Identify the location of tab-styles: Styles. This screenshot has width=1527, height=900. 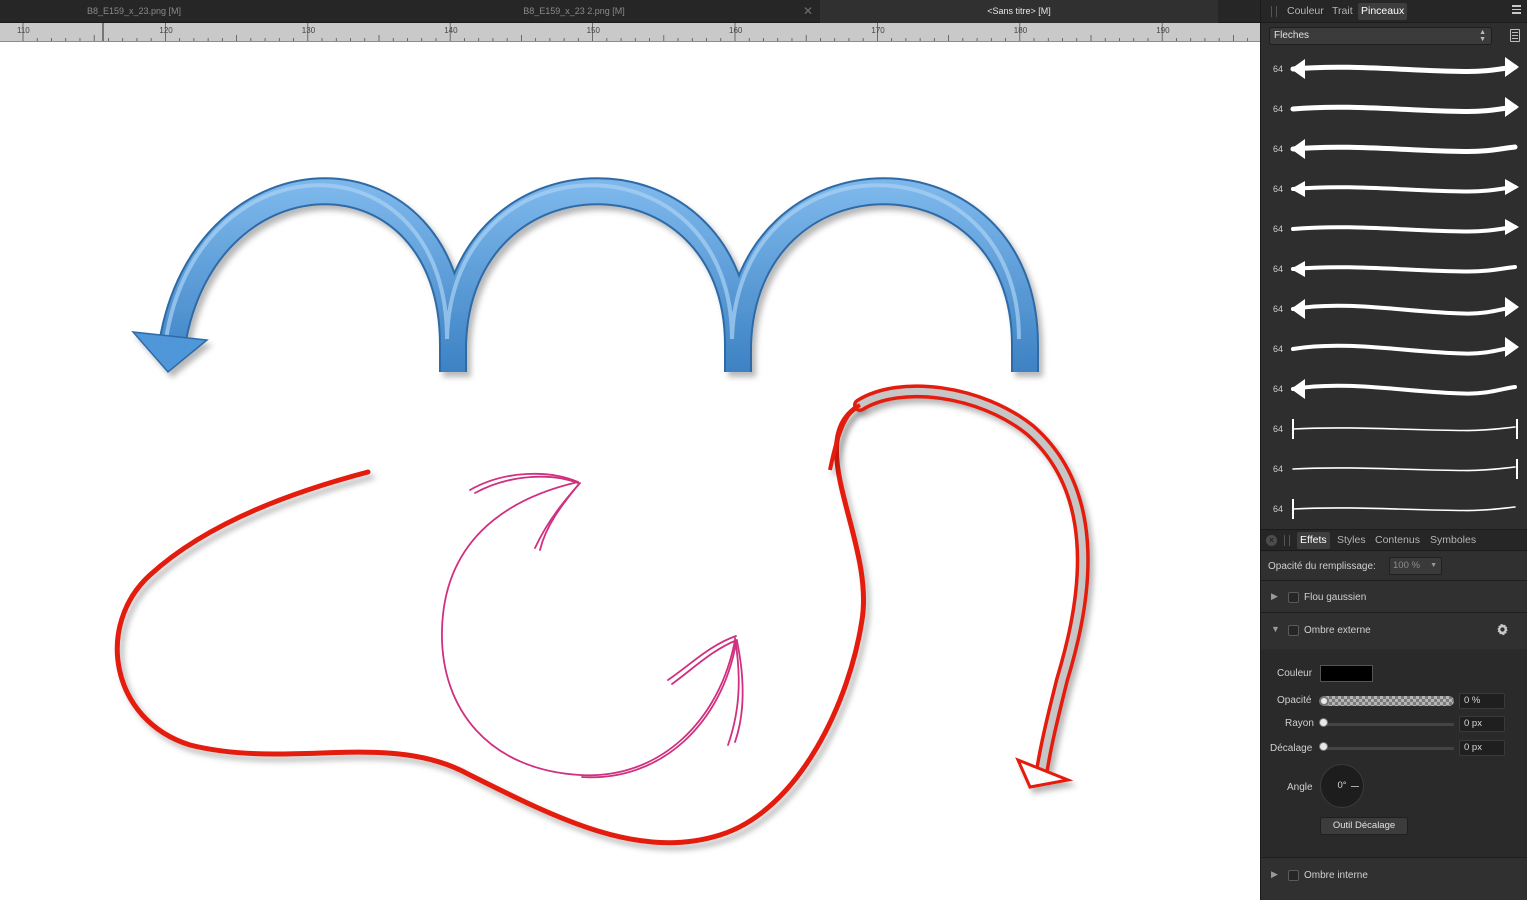
(1351, 540).